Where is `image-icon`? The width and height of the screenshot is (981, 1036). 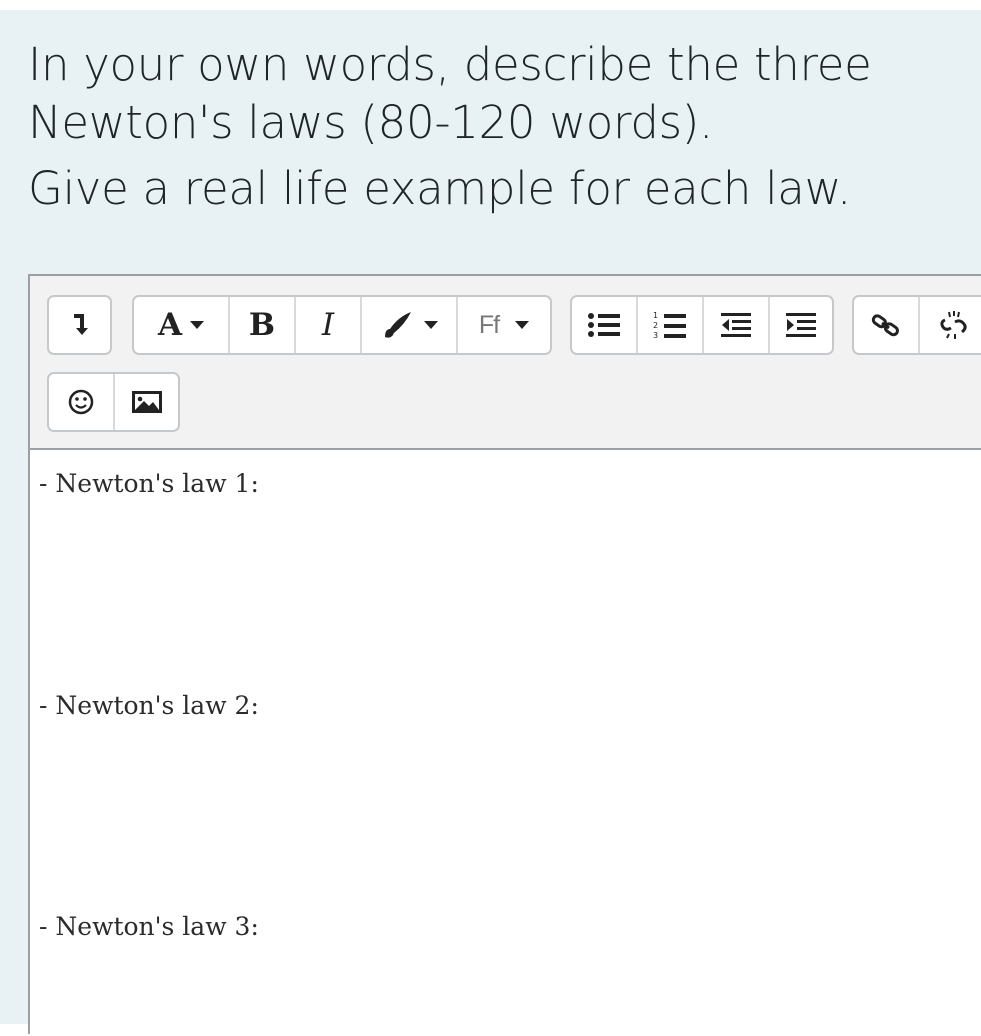
image-icon is located at coordinates (147, 402).